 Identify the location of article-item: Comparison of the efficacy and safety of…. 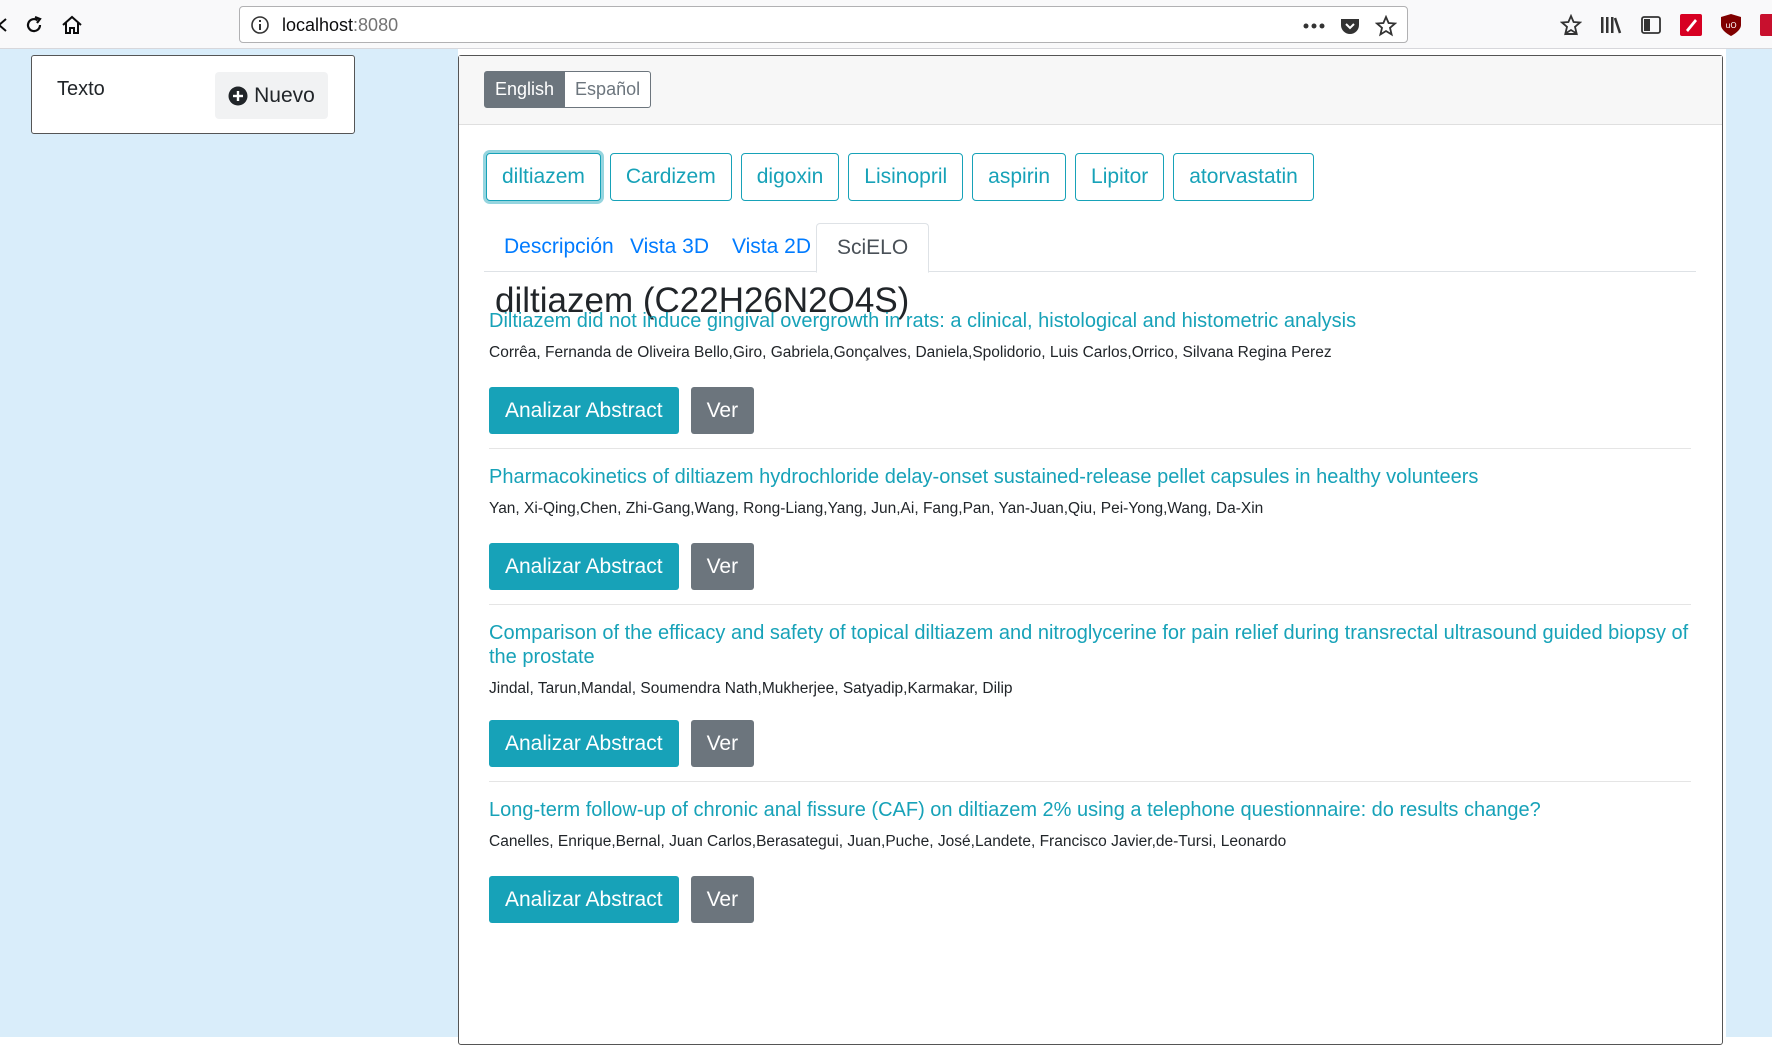
(1090, 701).